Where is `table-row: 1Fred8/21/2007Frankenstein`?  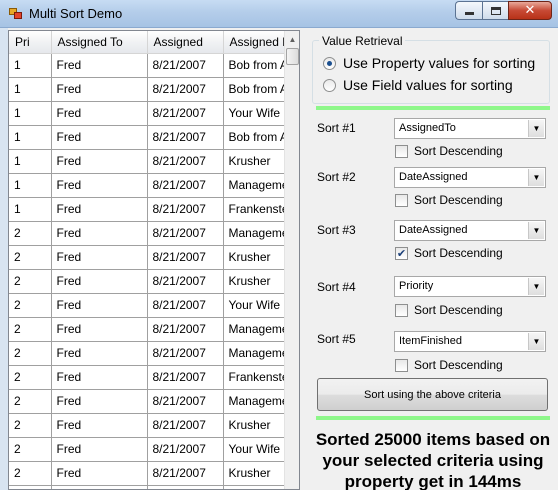
table-row: 1Fred8/21/2007Frankenstein is located at coordinates (147, 209).